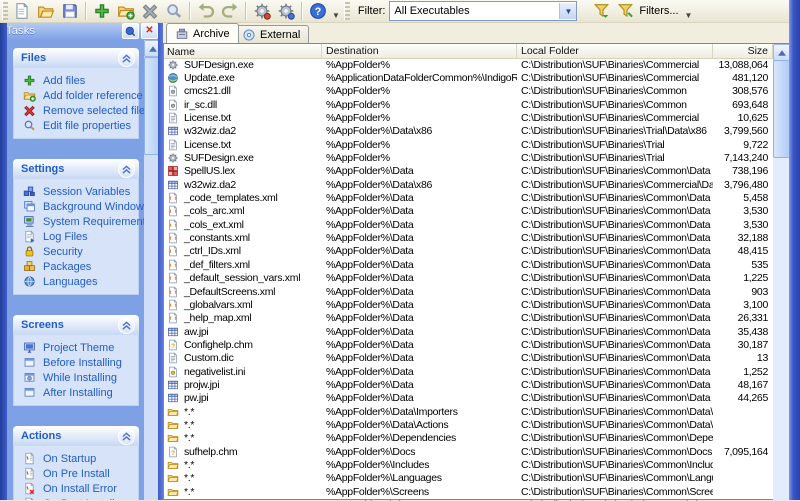 The height and width of the screenshot is (501, 800). What do you see at coordinates (80, 377) in the screenshot?
I see `sidebar-item-while-installing: While Installing` at bounding box center [80, 377].